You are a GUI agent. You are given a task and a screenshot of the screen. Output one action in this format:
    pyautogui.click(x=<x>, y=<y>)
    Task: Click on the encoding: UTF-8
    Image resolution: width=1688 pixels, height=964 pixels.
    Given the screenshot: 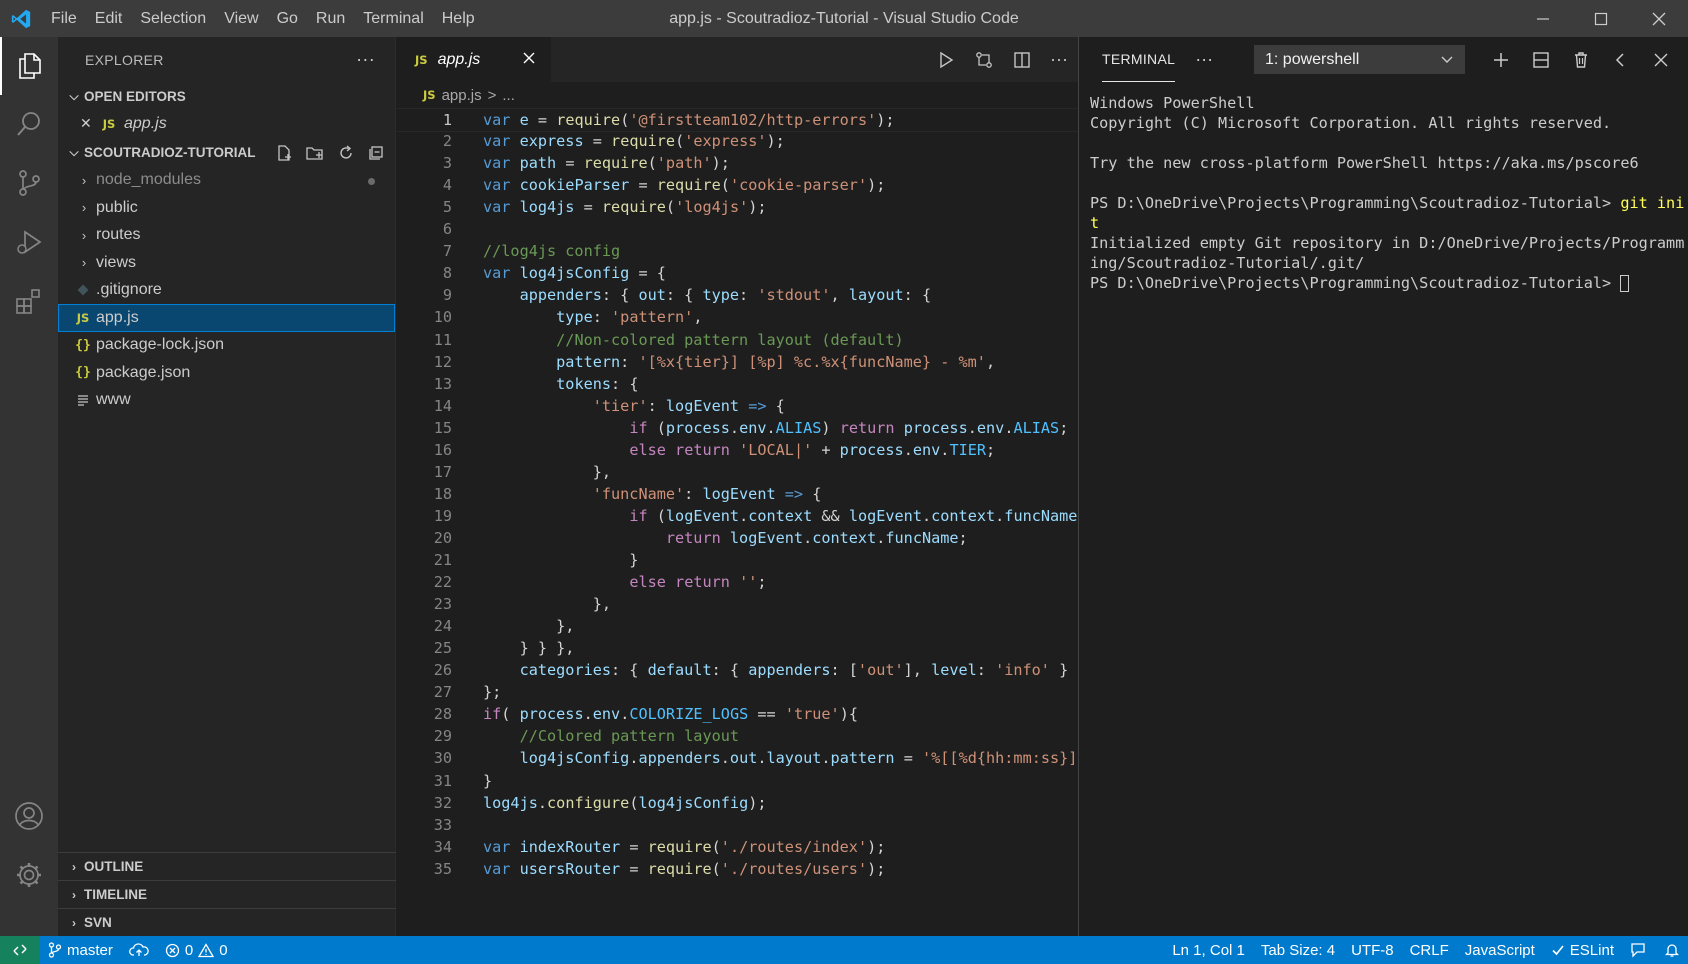 What is the action you would take?
    pyautogui.click(x=1372, y=950)
    